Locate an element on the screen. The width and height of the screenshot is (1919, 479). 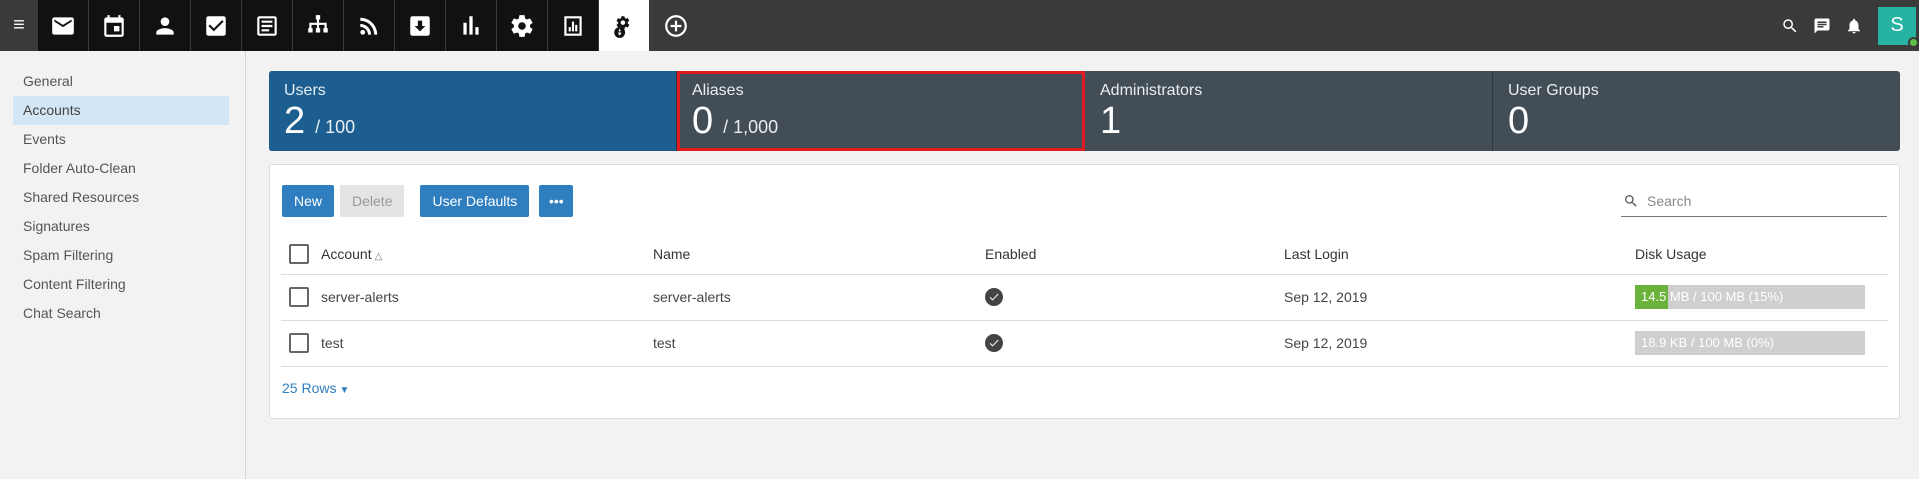
avatar: S is located at coordinates (1898, 27).